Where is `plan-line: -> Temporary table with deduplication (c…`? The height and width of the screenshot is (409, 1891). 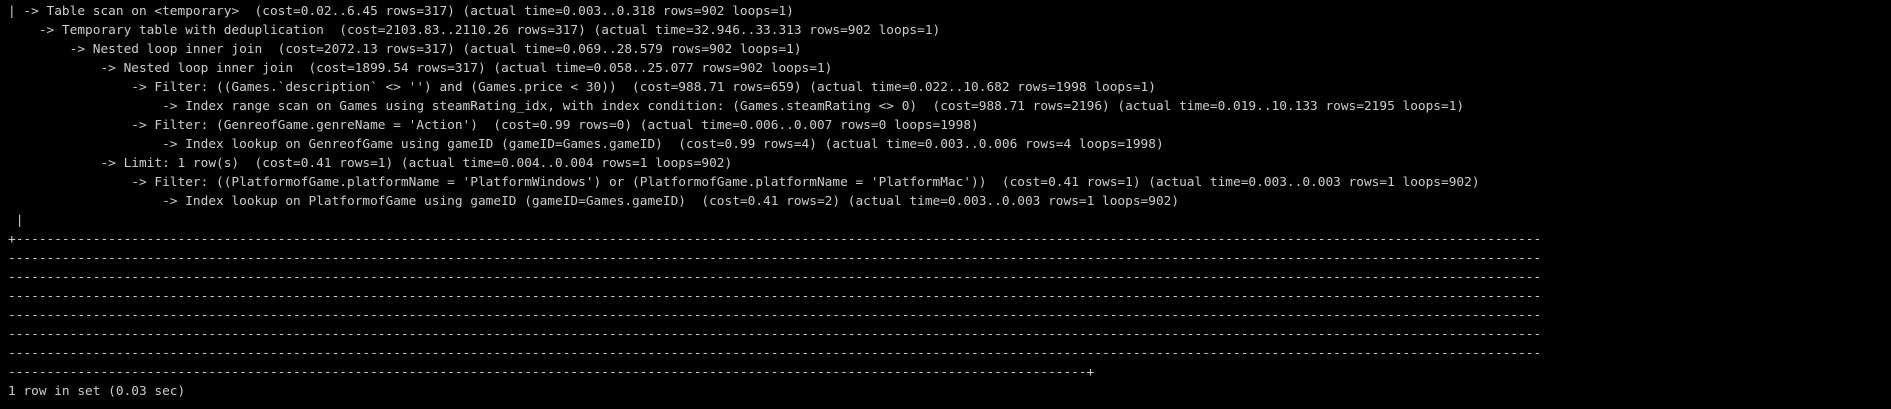 plan-line: -> Temporary table with deduplication (c… is located at coordinates (474, 30).